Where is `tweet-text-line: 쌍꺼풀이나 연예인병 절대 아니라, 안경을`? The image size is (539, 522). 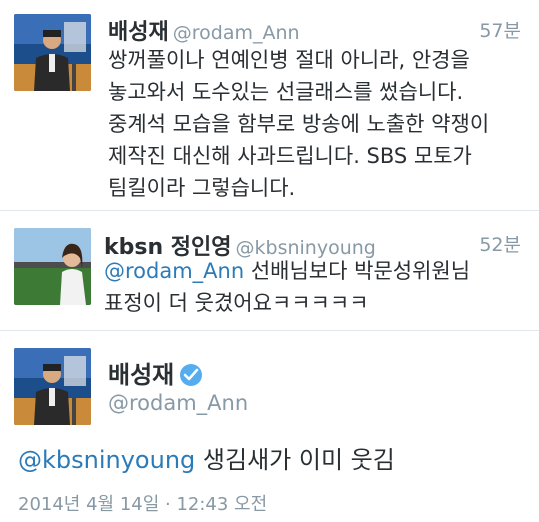 tweet-text-line: 쌍꺼풀이나 연예인병 절대 아니라, 안경을 is located at coordinates (289, 60).